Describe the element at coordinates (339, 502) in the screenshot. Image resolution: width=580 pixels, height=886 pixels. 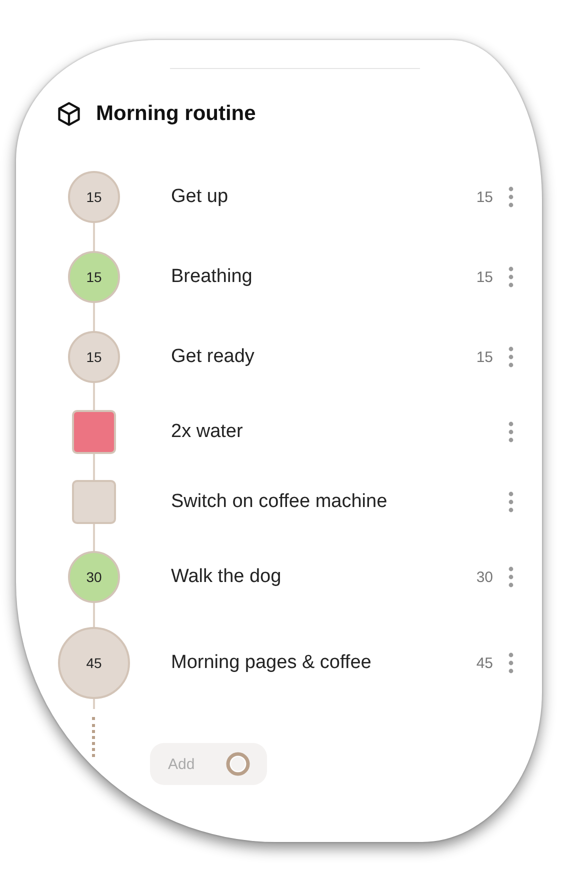
I see `step-title: Switch on coffee machine` at that location.